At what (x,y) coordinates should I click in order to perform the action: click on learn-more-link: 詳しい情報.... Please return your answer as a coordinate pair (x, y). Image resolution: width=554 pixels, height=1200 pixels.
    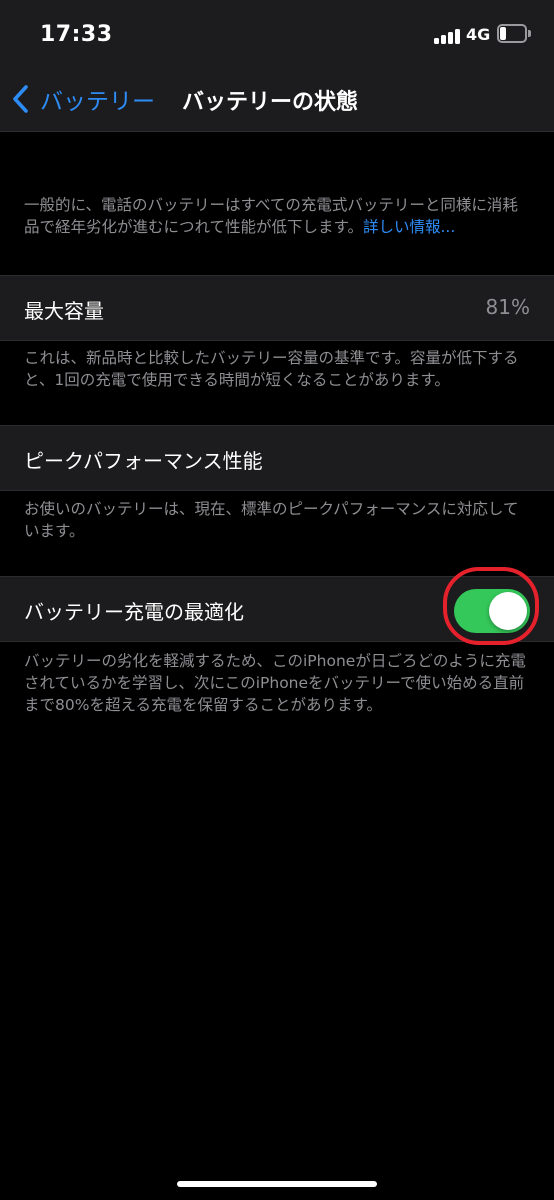
    Looking at the image, I should click on (409, 227).